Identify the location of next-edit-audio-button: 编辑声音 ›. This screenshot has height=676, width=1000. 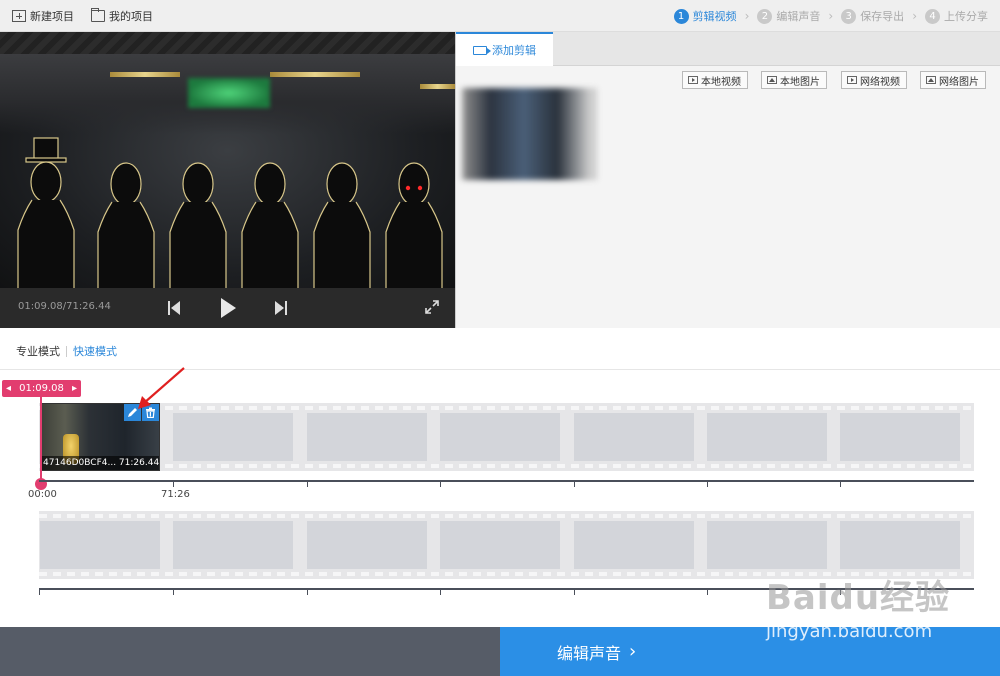
(750, 651).